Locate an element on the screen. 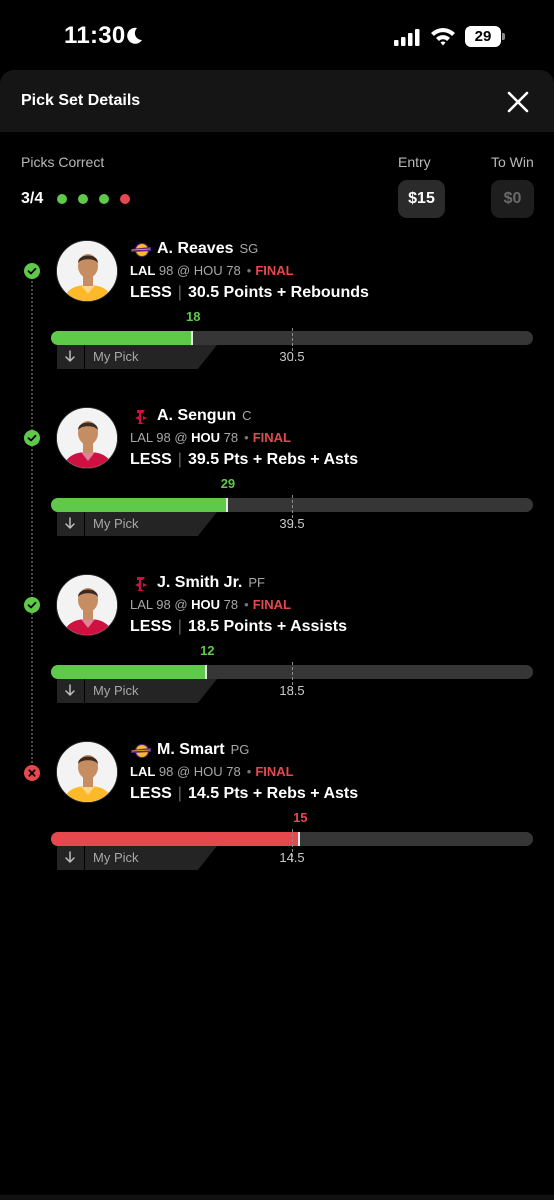 This screenshot has width=554, height=1200. pick-line: LESS | 14.5 Pts + Rebs + Asts is located at coordinates (244, 793).